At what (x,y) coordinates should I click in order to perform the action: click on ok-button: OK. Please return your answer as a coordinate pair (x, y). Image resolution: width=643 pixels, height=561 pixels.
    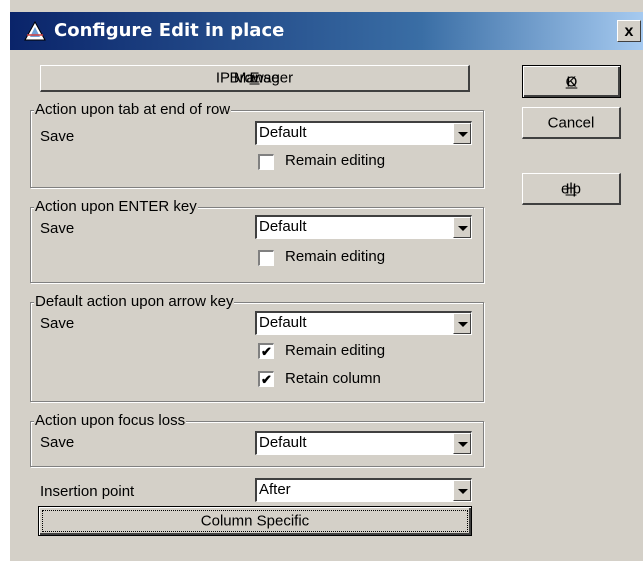
    Looking at the image, I should click on (571, 81).